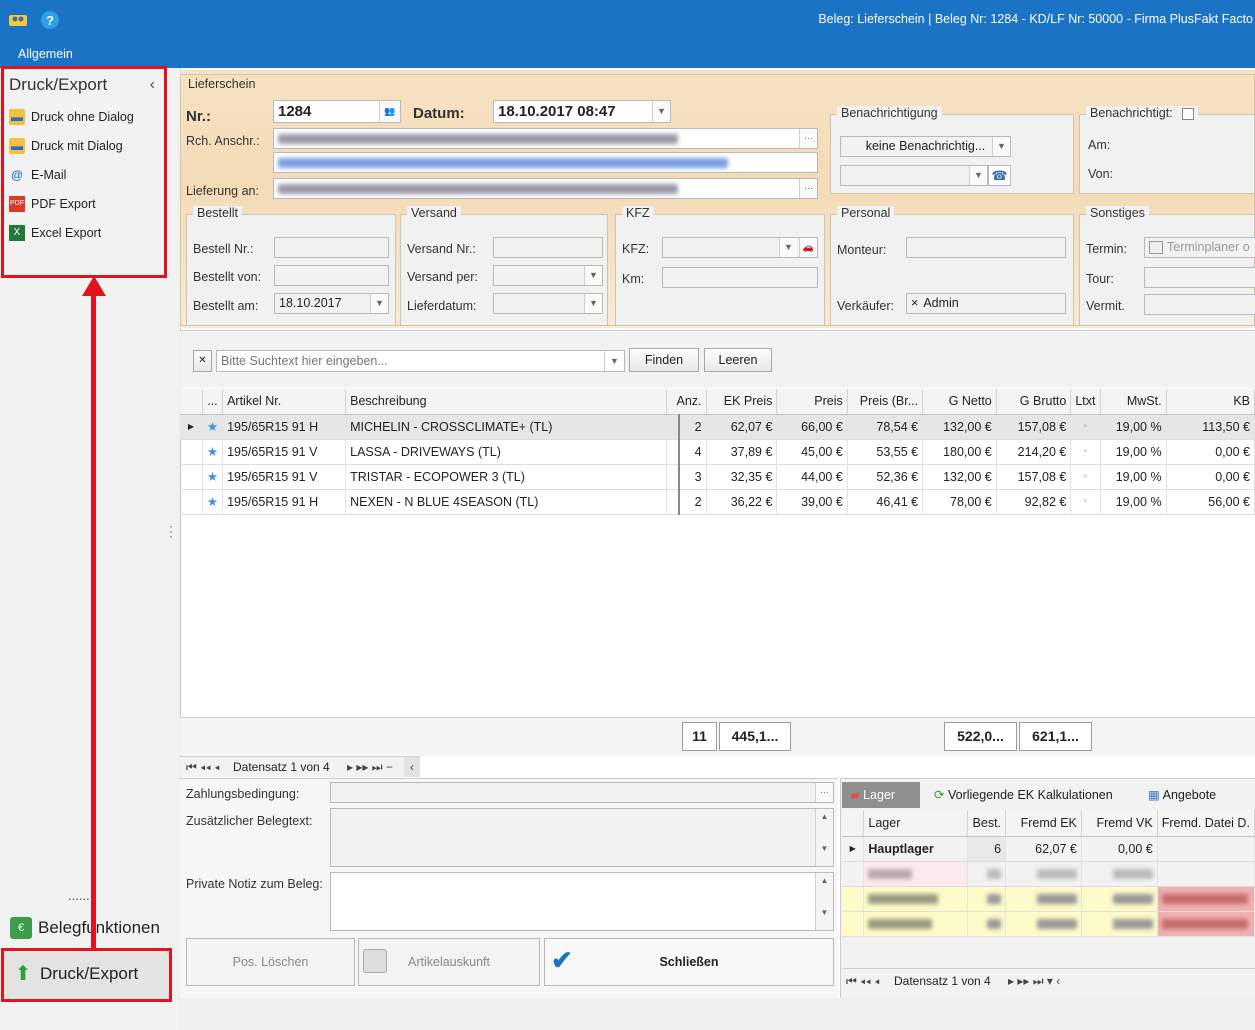  What do you see at coordinates (152, 85) in the screenshot?
I see `collapse-icon: ‹` at bounding box center [152, 85].